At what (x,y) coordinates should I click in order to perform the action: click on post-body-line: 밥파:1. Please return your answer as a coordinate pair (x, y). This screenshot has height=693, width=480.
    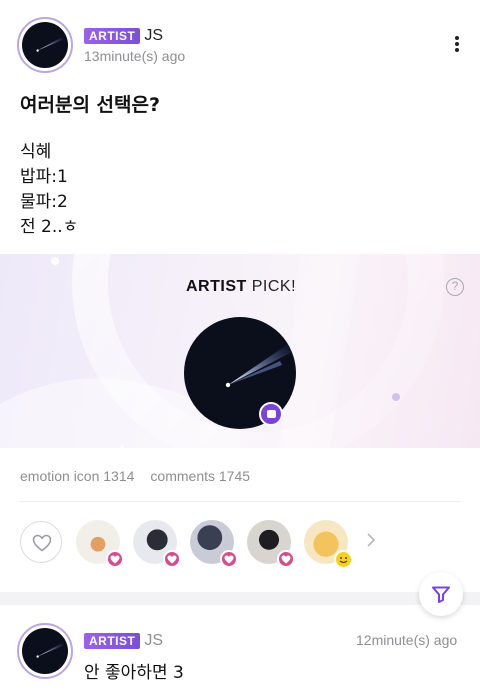
    Looking at the image, I should click on (44, 177).